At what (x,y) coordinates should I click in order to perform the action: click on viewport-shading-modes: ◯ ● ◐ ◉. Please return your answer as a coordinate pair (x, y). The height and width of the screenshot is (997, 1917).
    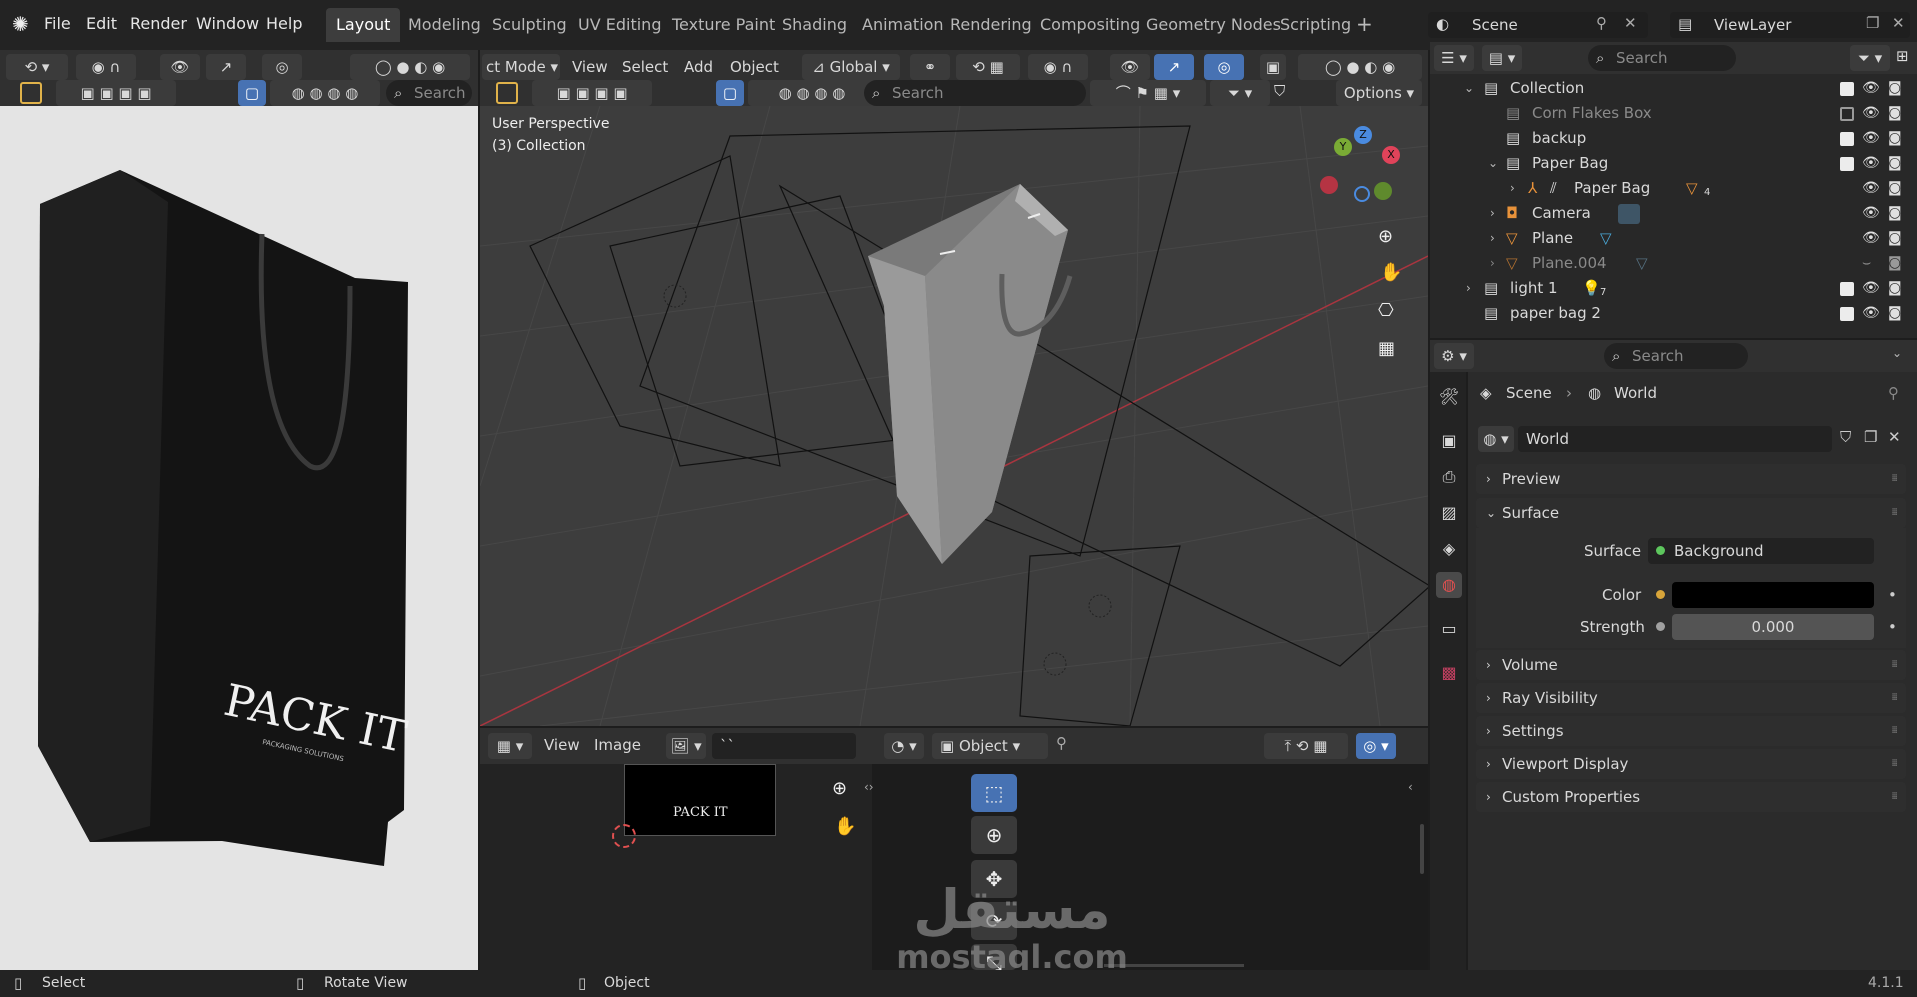
    Looking at the image, I should click on (1360, 67).